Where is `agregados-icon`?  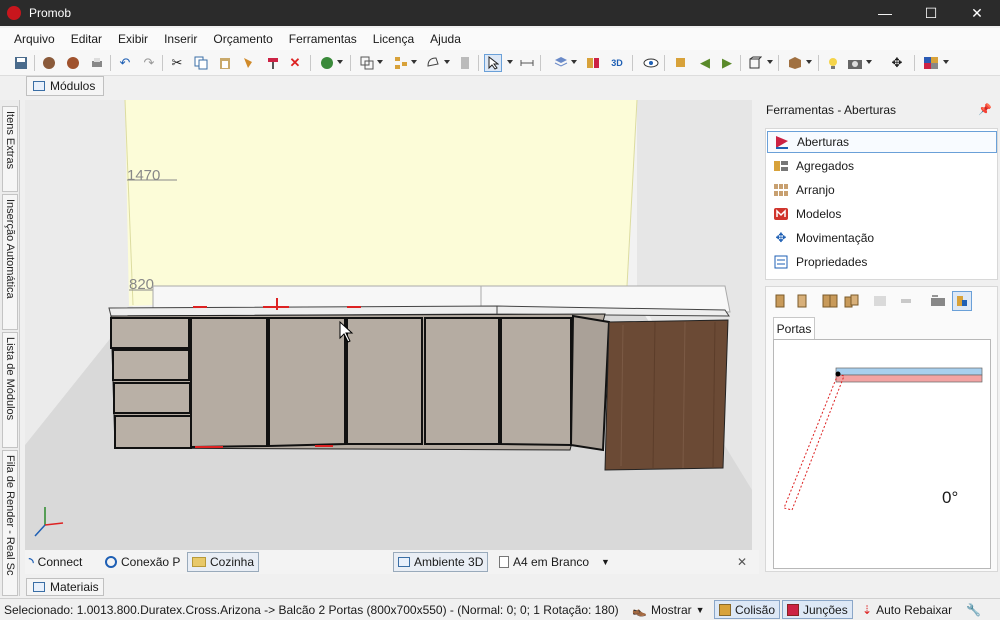 agregados-icon is located at coordinates (781, 166).